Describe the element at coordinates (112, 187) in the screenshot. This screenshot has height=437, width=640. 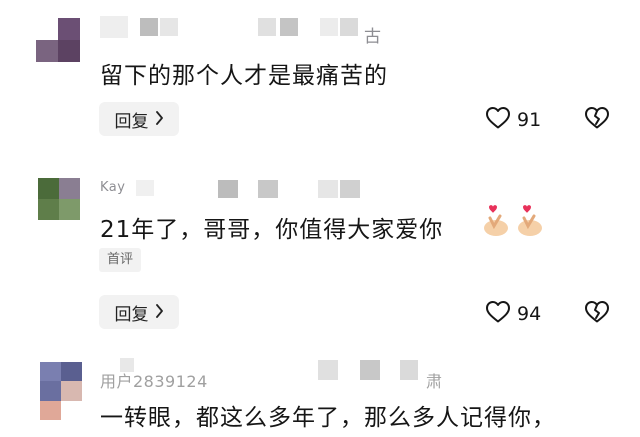
I see `username: Kay` at that location.